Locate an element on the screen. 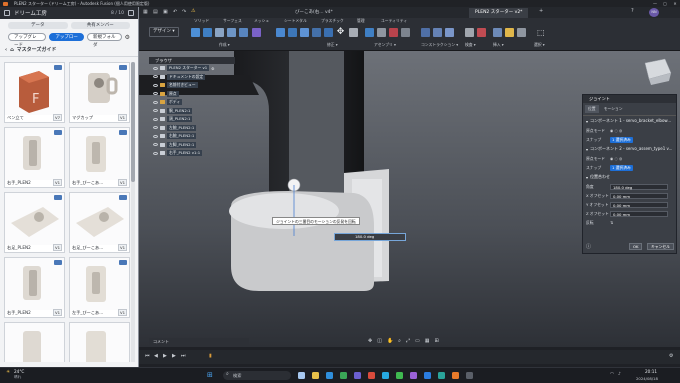 This screenshot has height=383, width=680. form-icon is located at coordinates (256, 32).